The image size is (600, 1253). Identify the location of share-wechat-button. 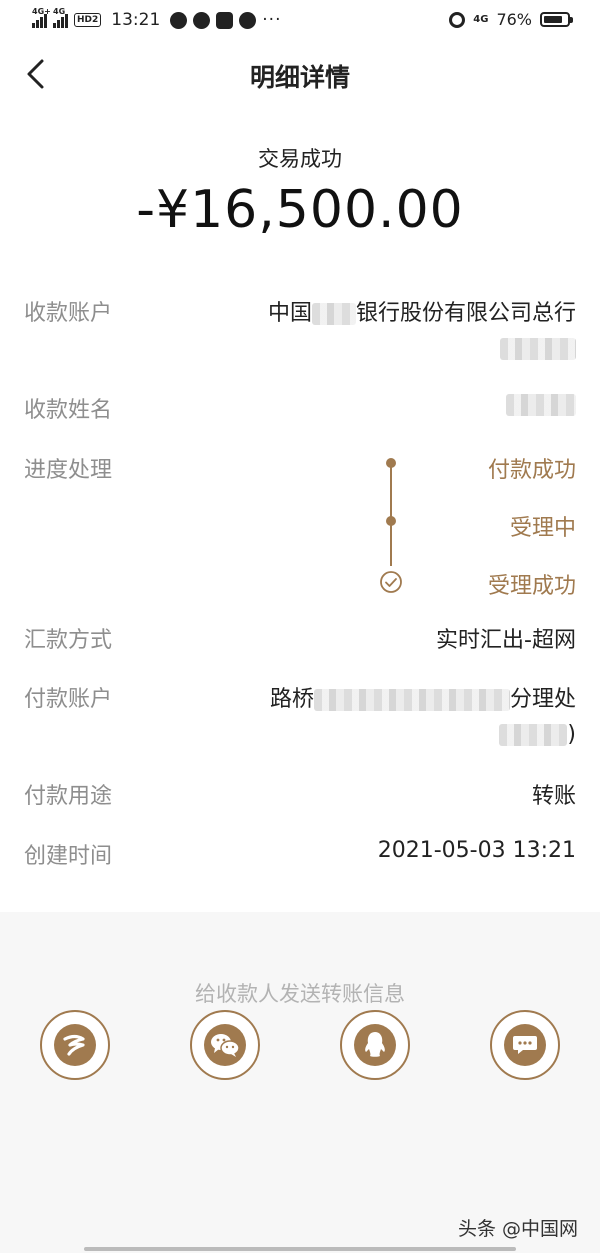
(225, 1045).